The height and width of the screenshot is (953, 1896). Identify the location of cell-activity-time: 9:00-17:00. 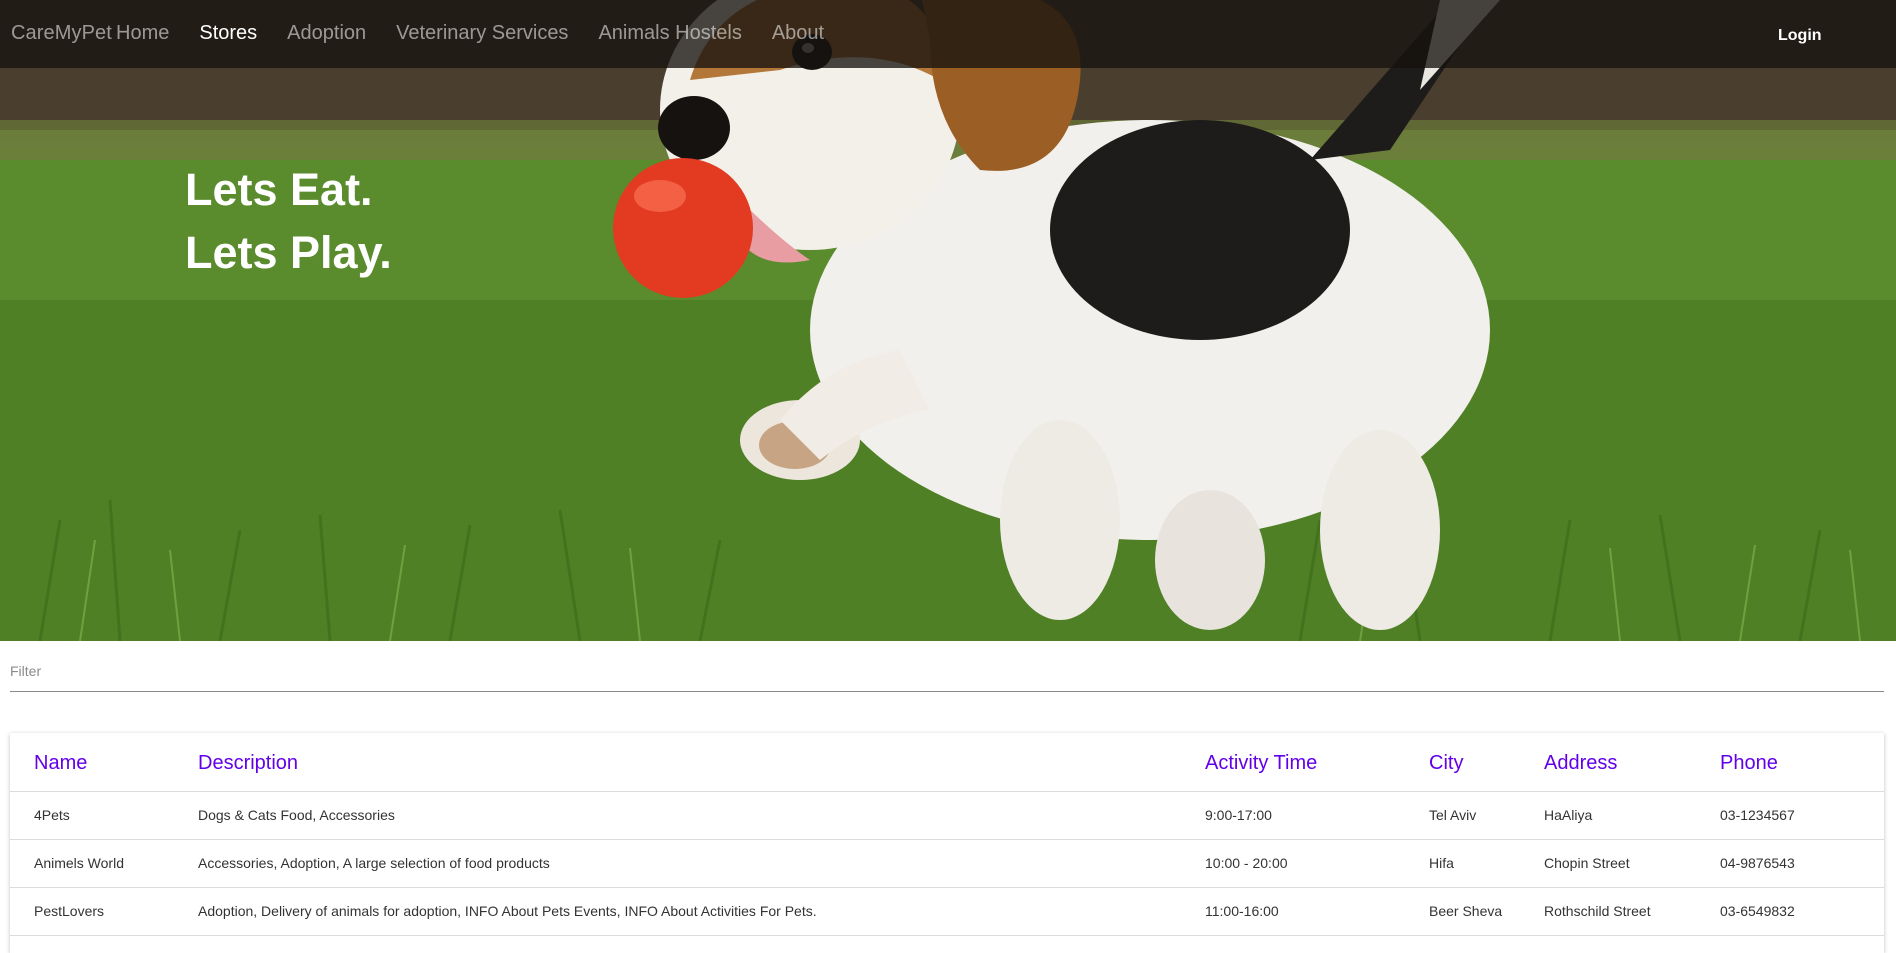
(1317, 815).